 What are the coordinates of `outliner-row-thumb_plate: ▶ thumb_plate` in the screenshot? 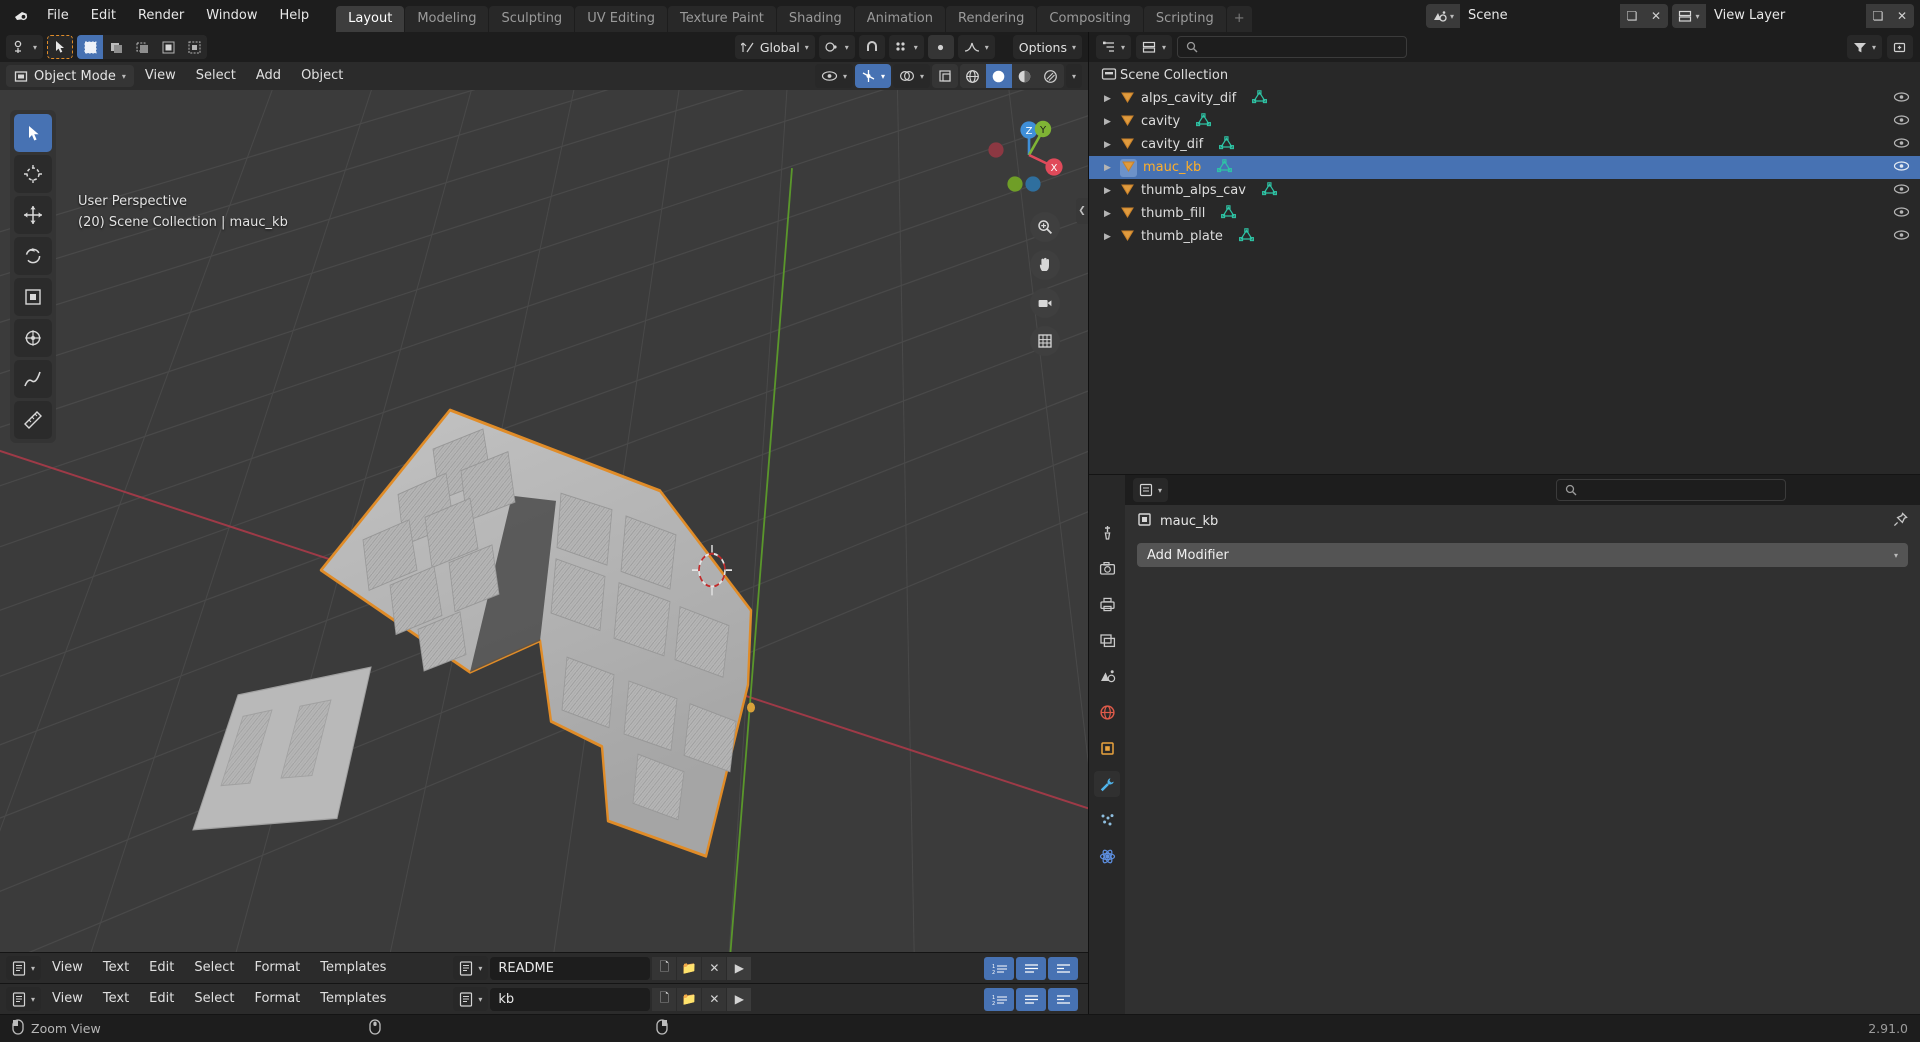 It's located at (1504, 236).